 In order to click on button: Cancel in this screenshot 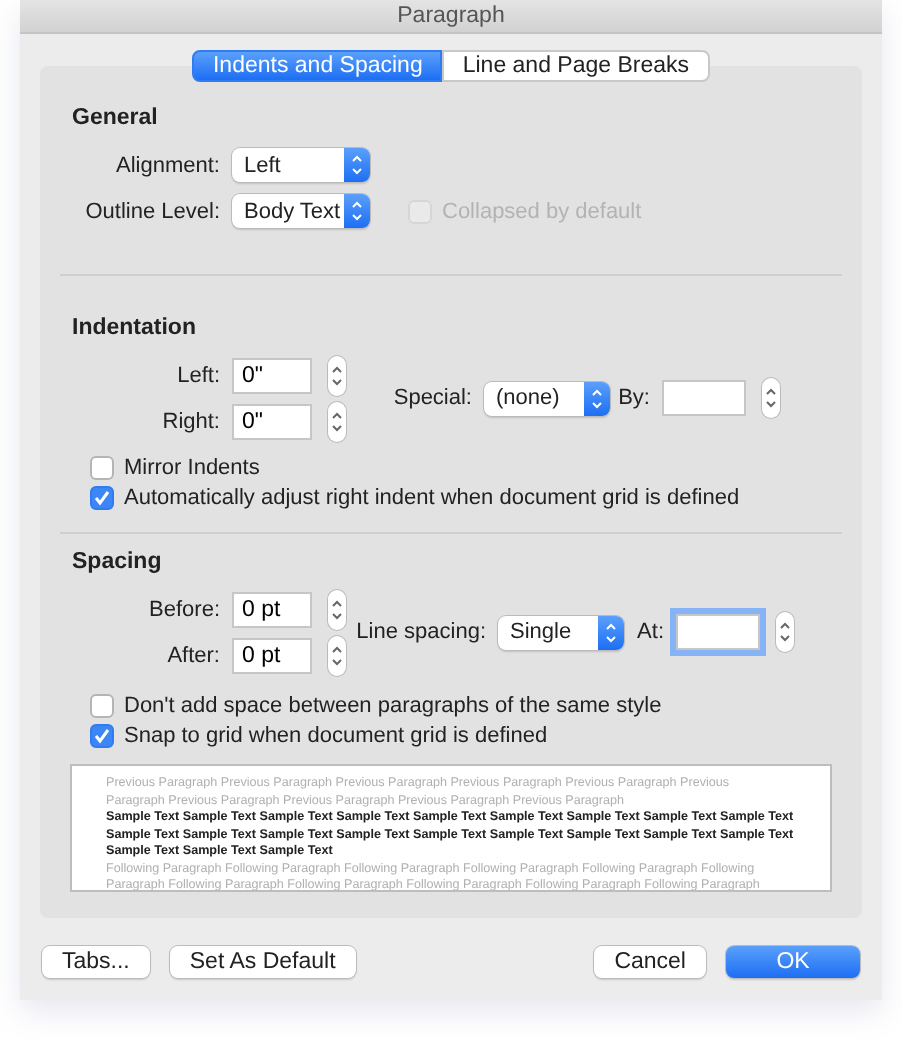, I will do `click(650, 962)`.